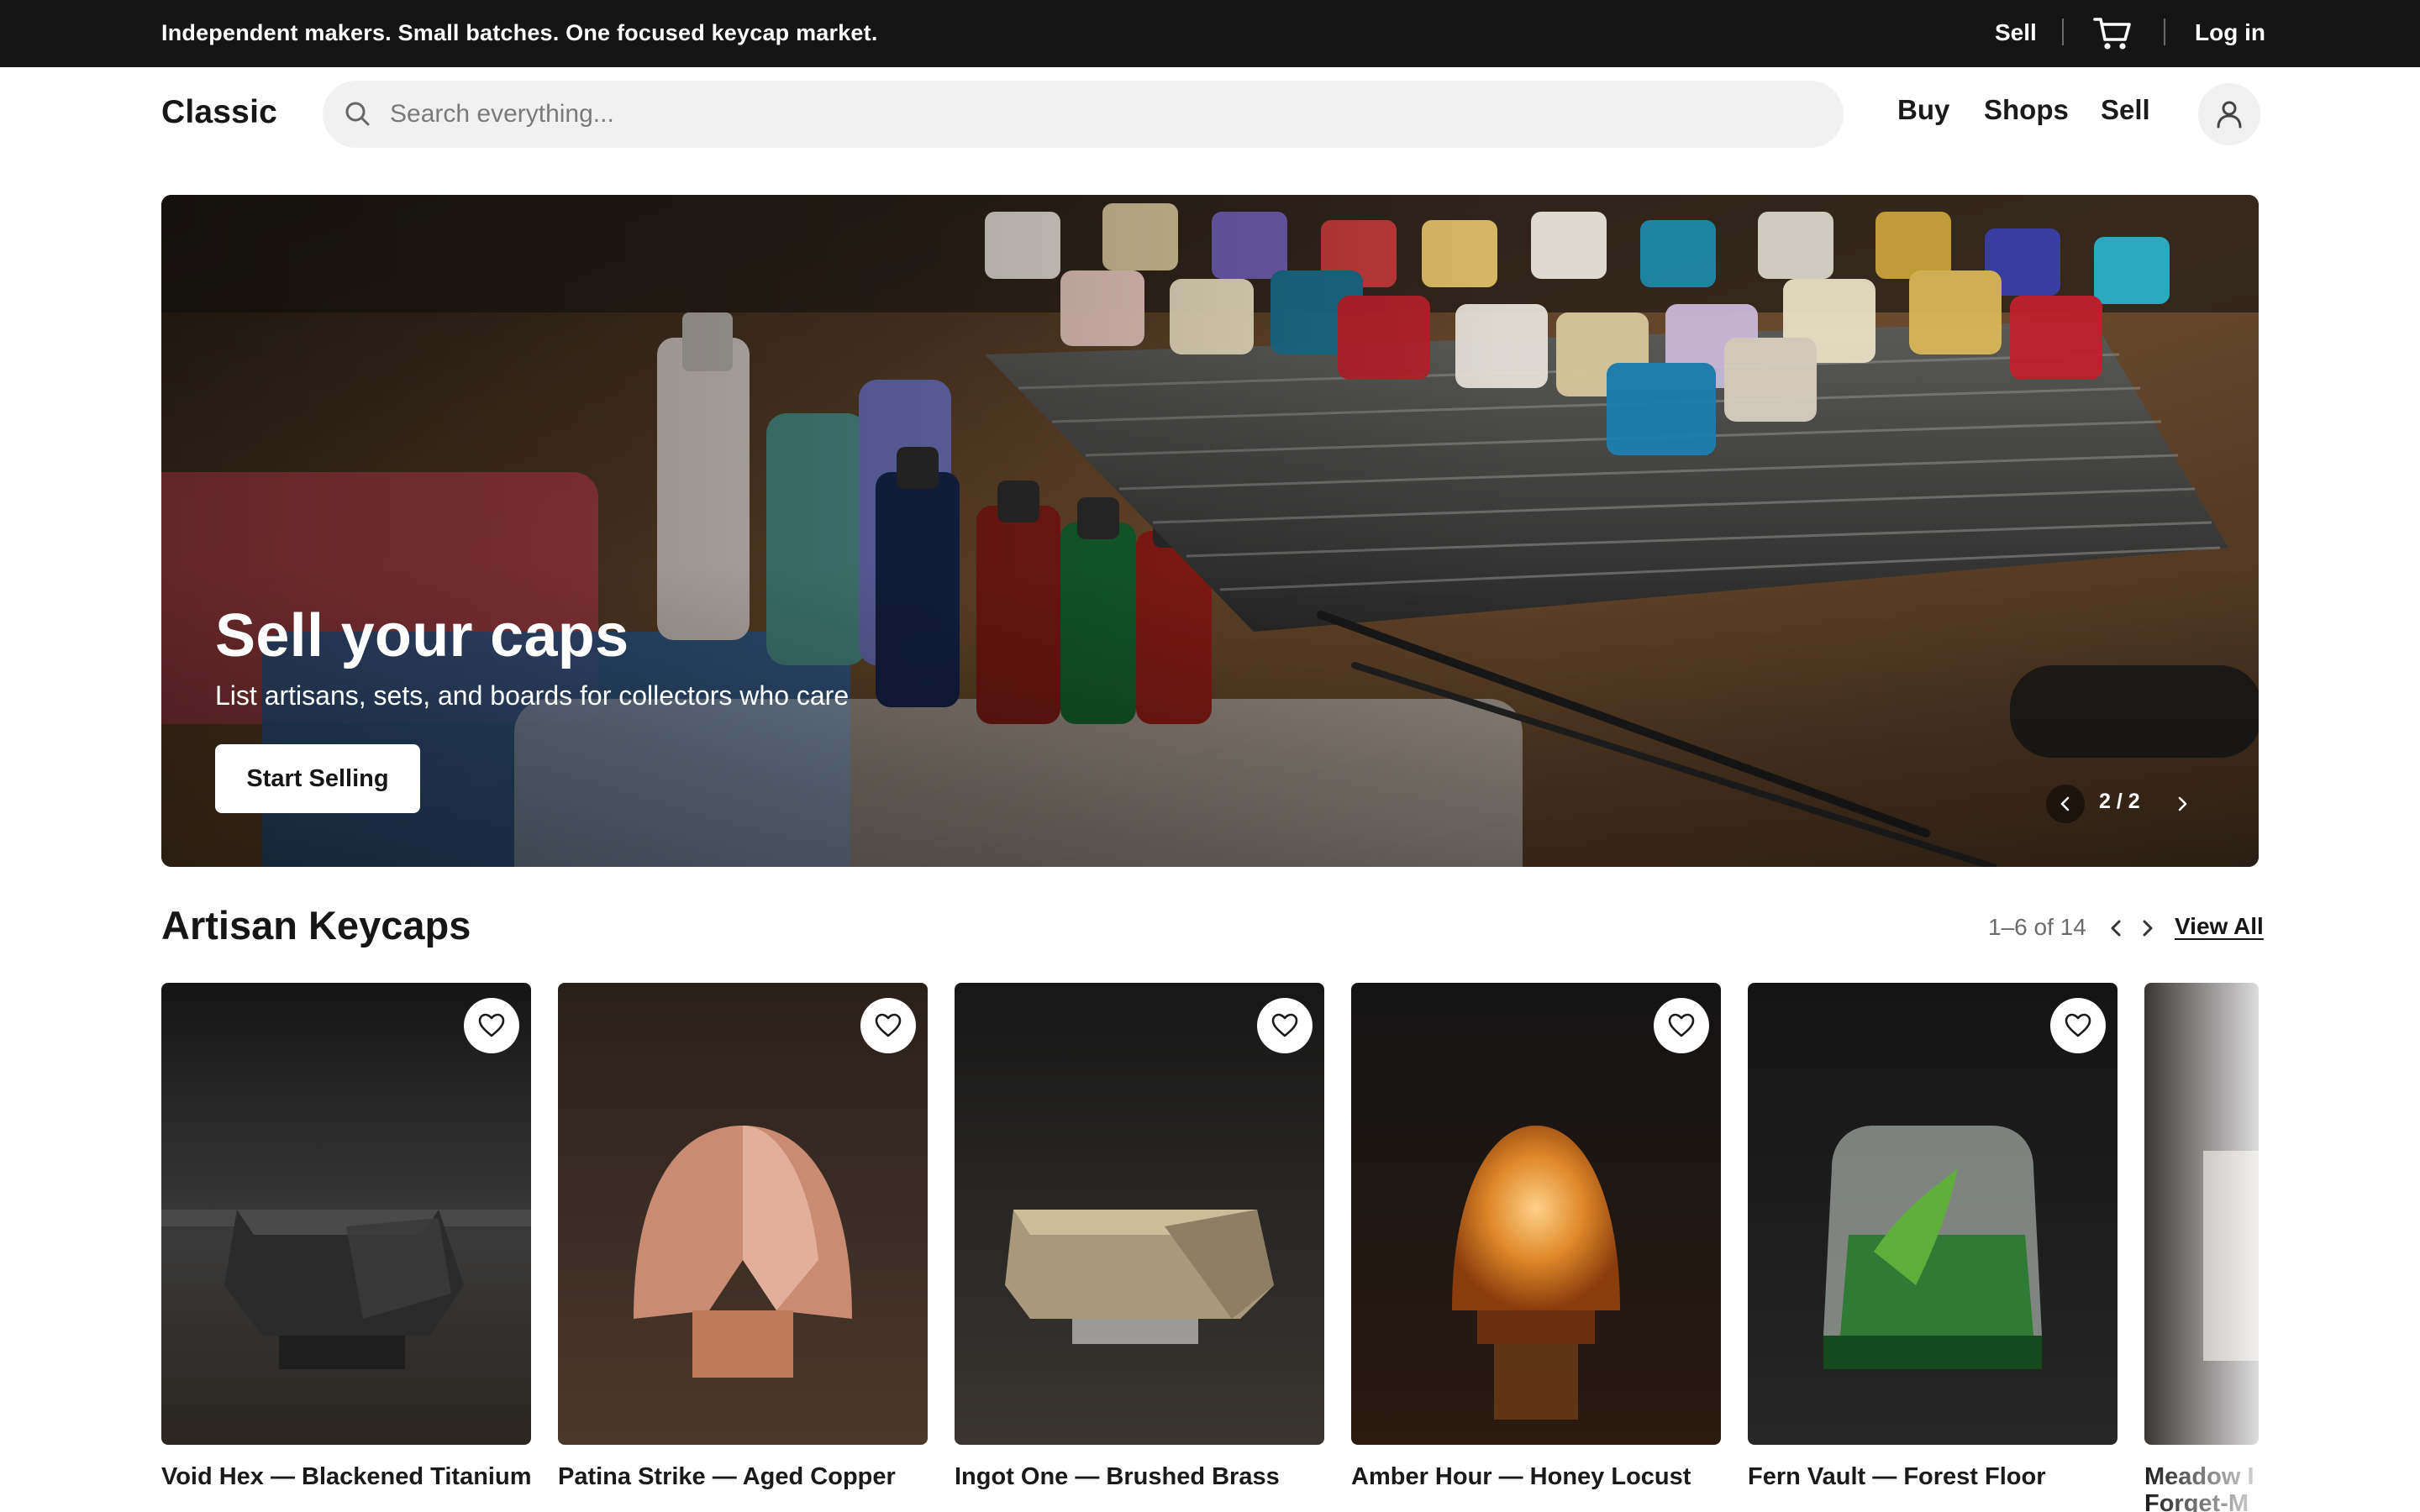 This screenshot has width=2420, height=1512. Describe the element at coordinates (1536, 1477) in the screenshot. I see `product-name: Amber Hour — Honey Locust` at that location.